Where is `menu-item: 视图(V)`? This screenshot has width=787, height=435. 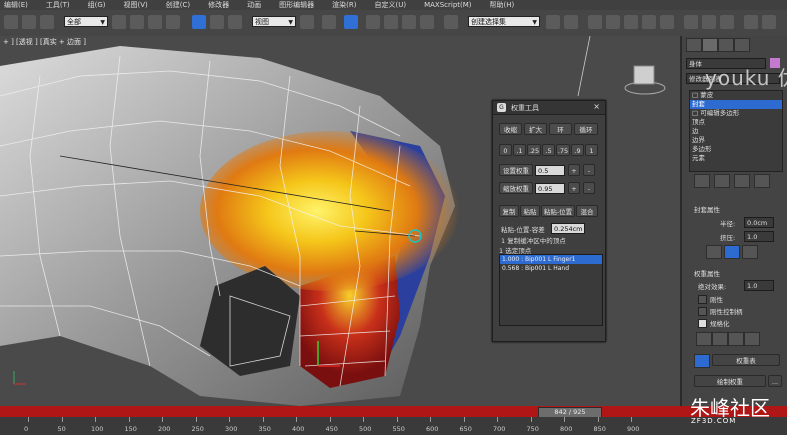 menu-item: 视图(V) is located at coordinates (136, 5).